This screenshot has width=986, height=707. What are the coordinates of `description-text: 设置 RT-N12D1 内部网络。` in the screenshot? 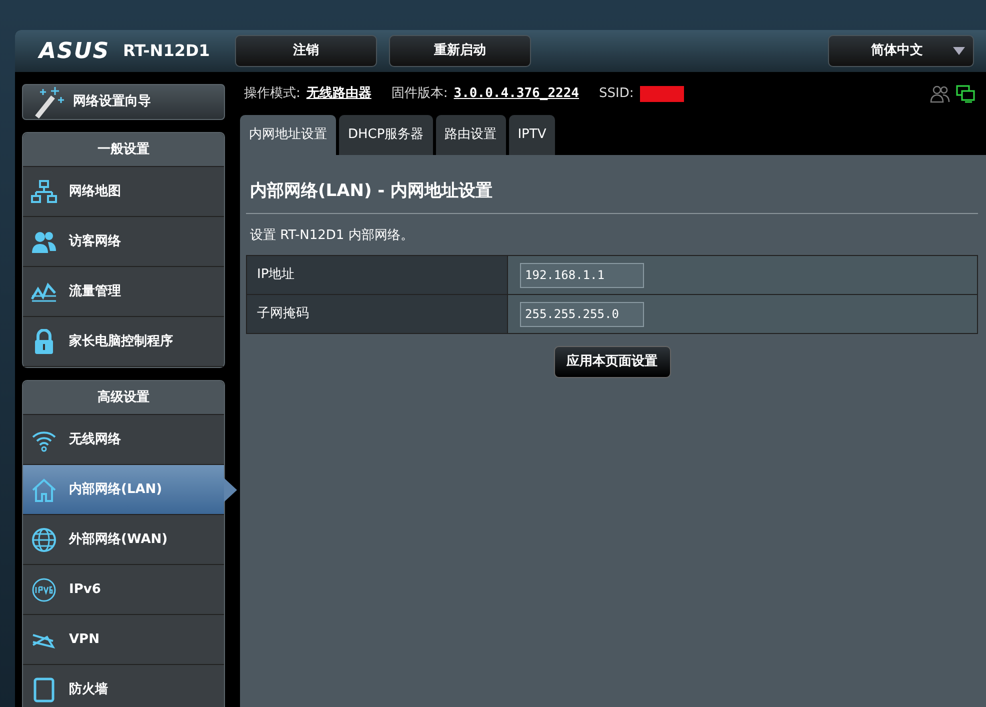 It's located at (331, 235).